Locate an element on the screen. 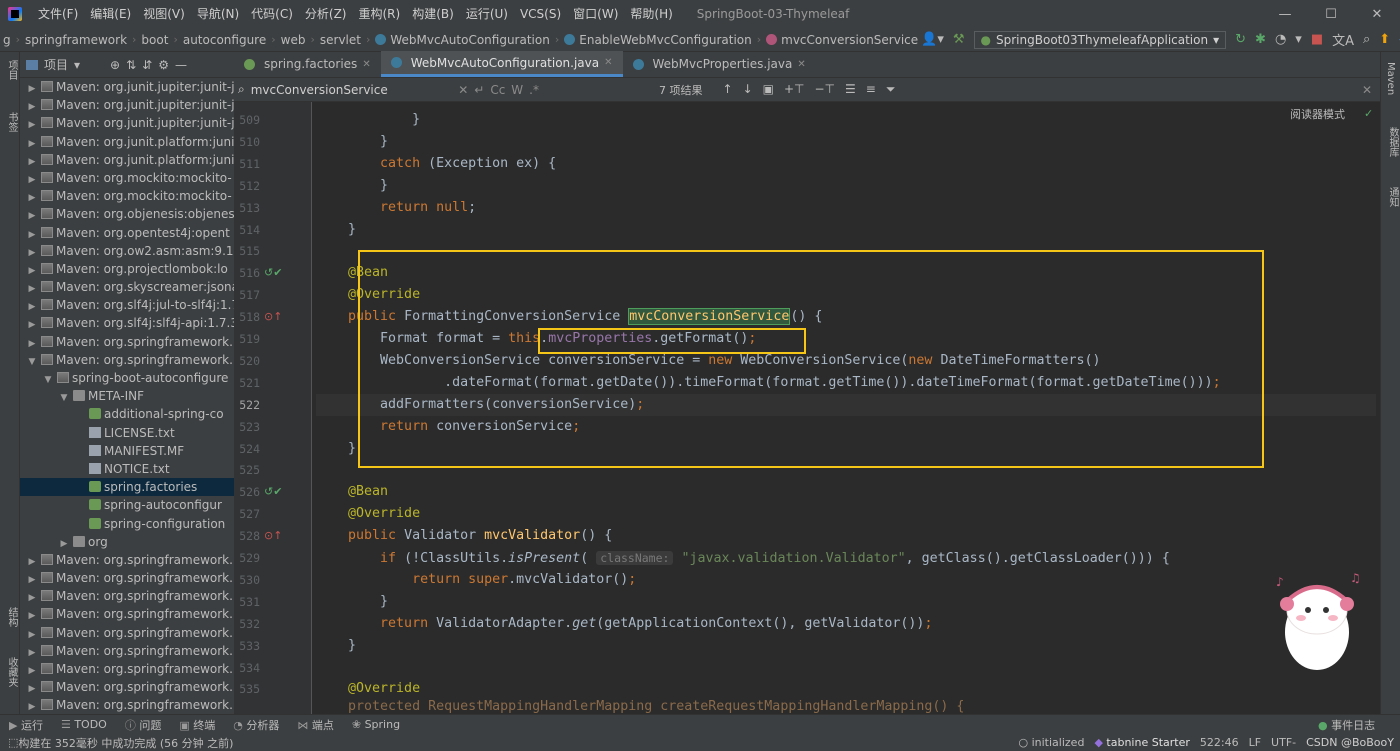 The image size is (1400, 751). arrow-up-icon: ↑ is located at coordinates (728, 89).